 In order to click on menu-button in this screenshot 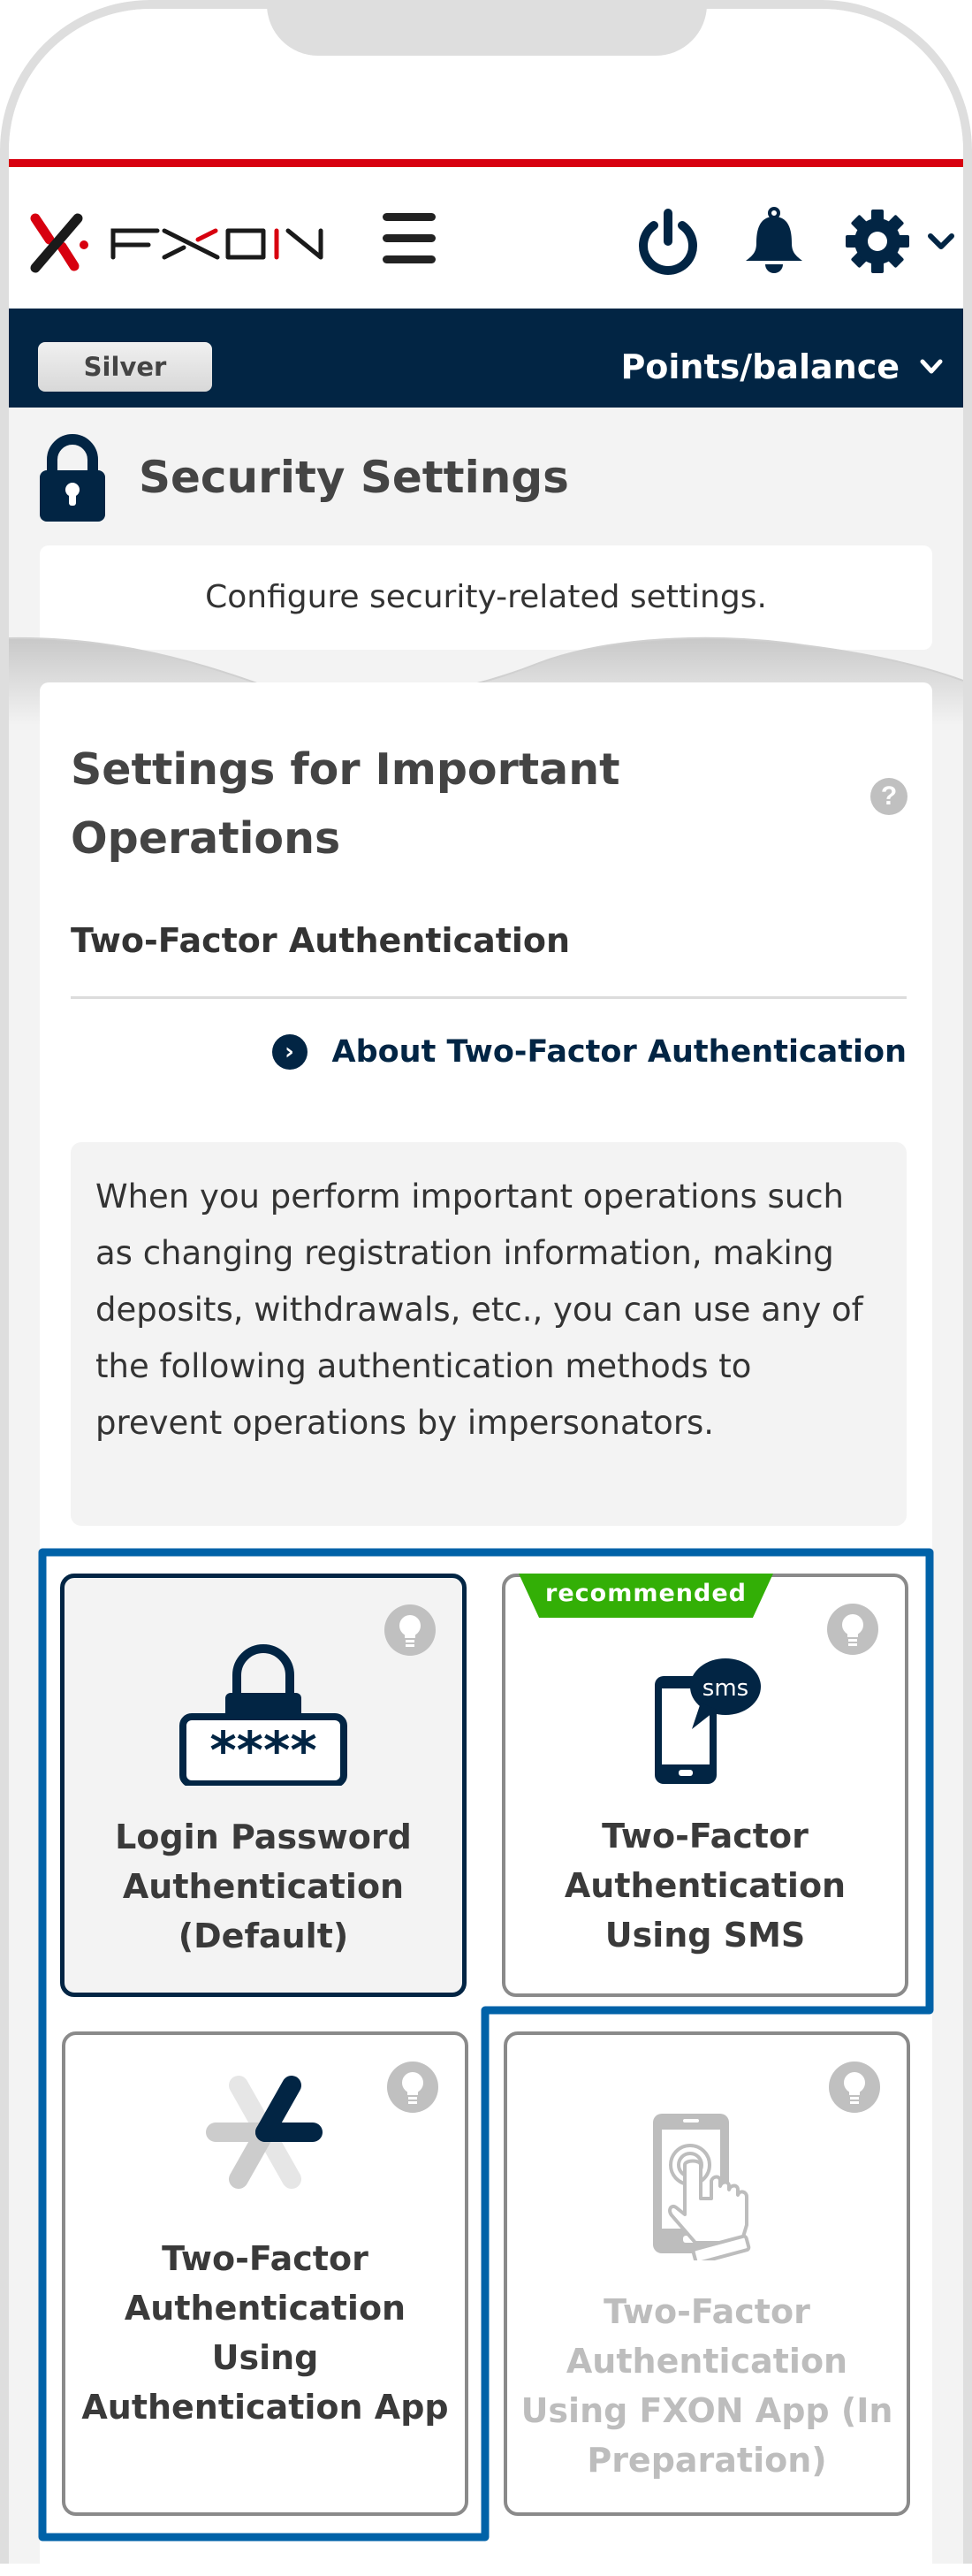, I will do `click(410, 237)`.